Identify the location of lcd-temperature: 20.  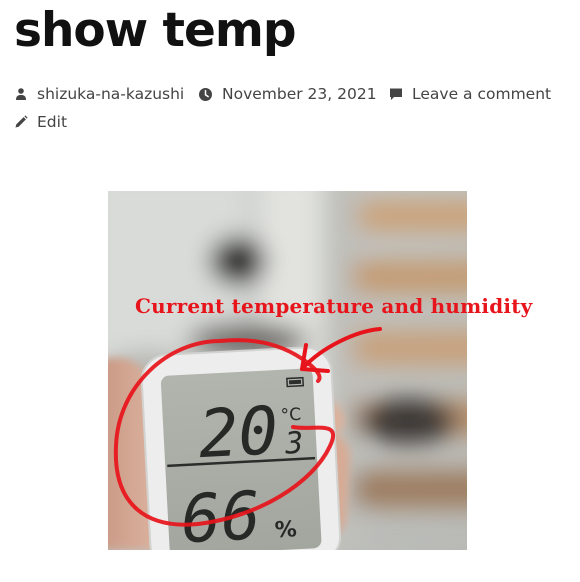
(238, 432).